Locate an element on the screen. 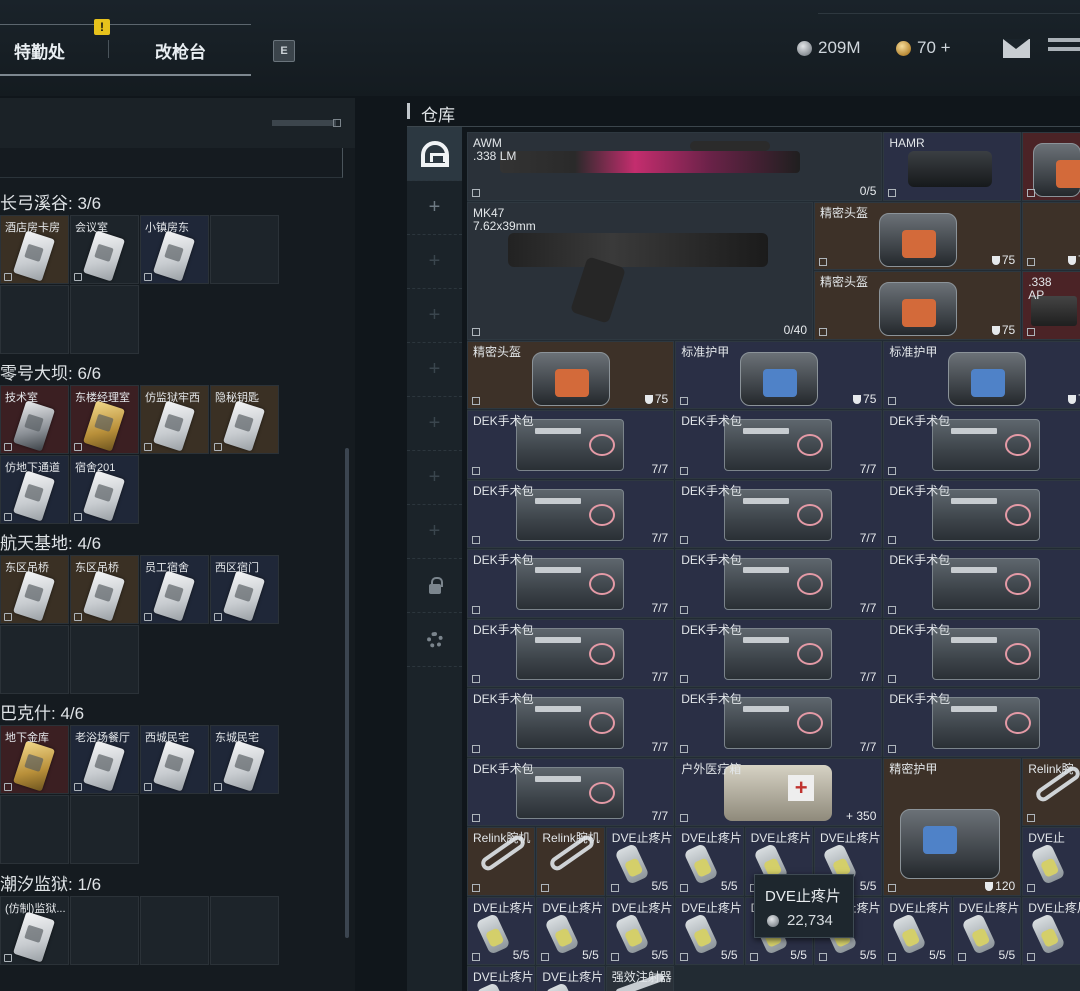 The height and width of the screenshot is (991, 1080). mail-icon is located at coordinates (1016, 48).